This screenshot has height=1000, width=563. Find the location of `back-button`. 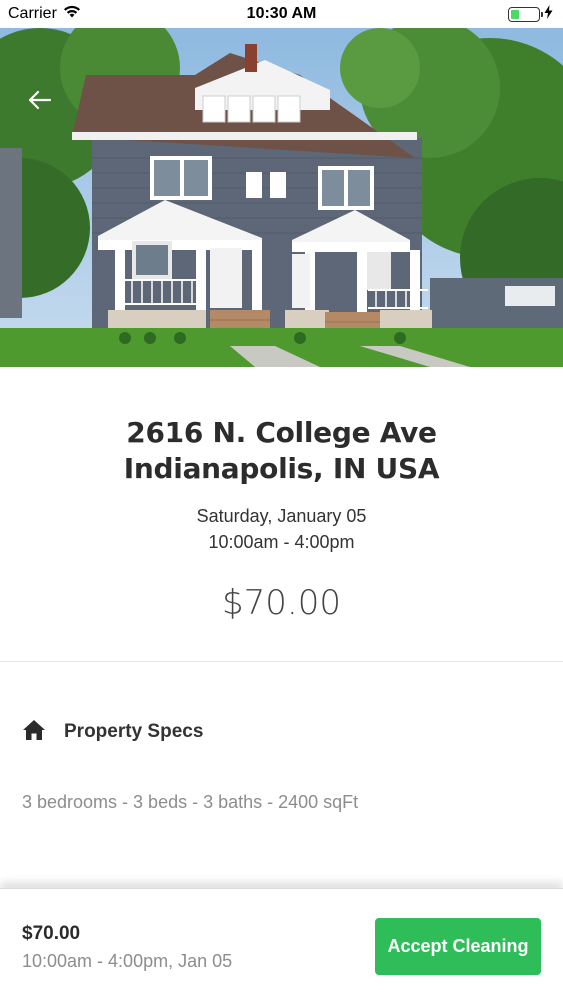

back-button is located at coordinates (40, 100).